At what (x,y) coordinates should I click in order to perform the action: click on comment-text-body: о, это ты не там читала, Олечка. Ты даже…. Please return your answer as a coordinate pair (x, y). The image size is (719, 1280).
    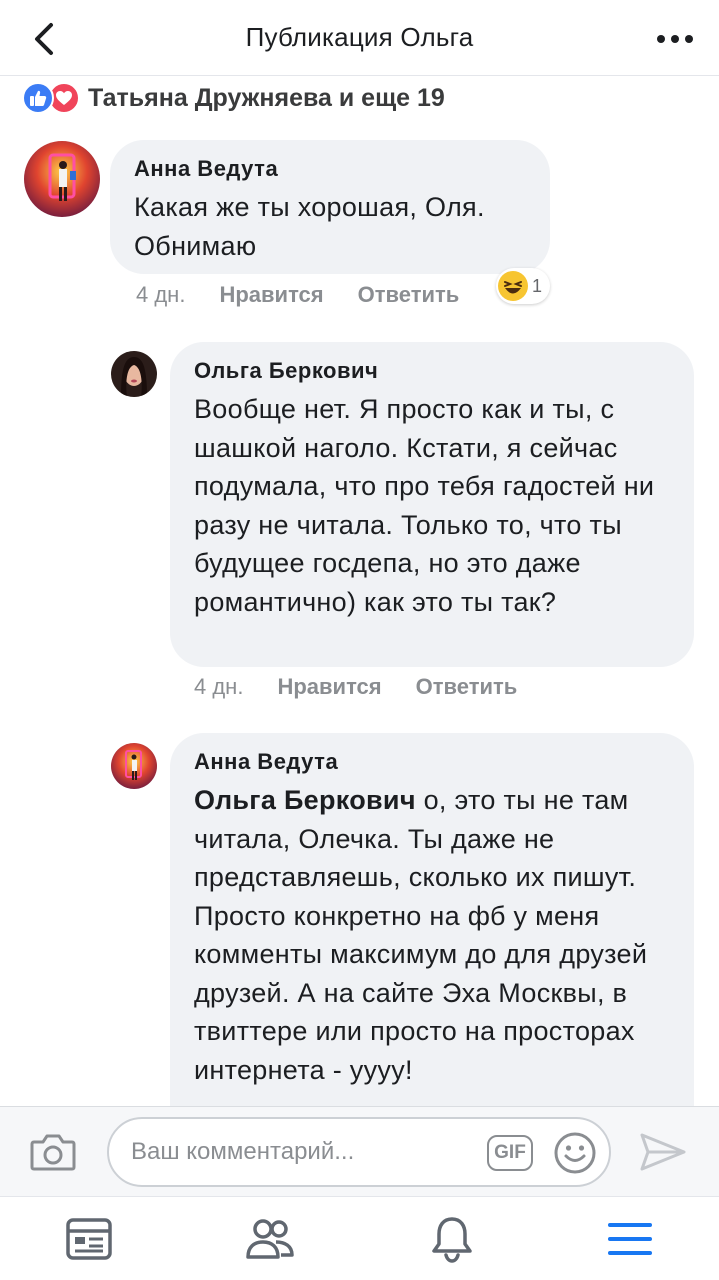
    Looking at the image, I should click on (421, 935).